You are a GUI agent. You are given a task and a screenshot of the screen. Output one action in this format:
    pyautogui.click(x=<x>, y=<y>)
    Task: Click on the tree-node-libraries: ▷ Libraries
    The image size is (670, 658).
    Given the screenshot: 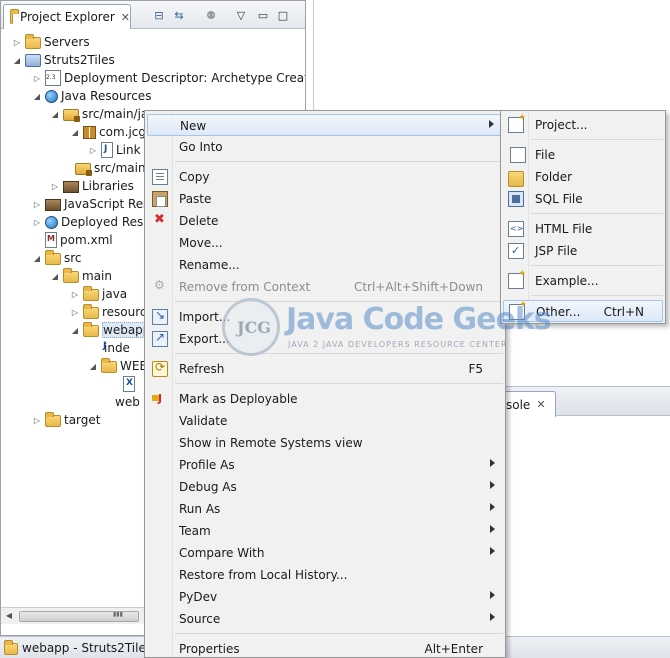 What is the action you would take?
    pyautogui.click(x=91, y=186)
    